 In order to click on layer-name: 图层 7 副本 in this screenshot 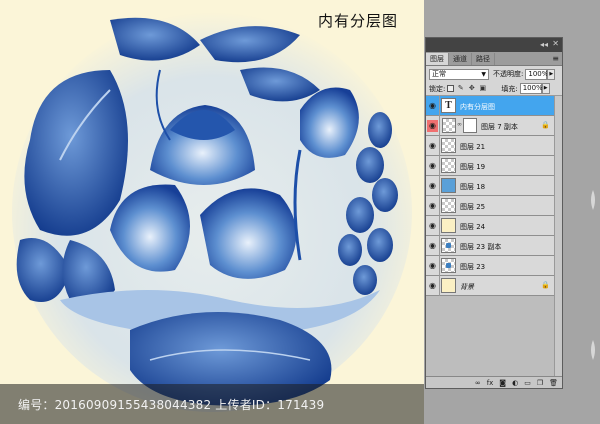, I will do `click(499, 127)`.